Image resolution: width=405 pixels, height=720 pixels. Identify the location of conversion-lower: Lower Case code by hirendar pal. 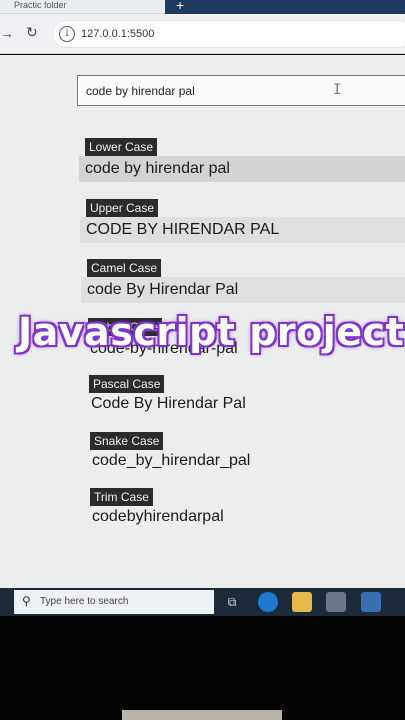
(242, 160).